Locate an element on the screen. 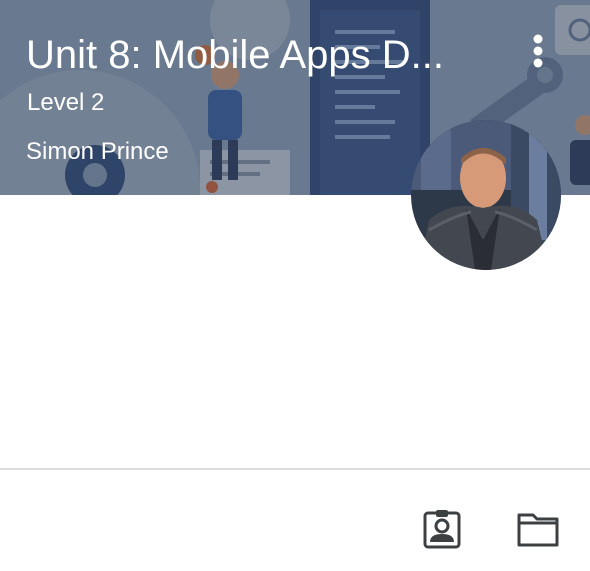 The image size is (590, 571). your-work-button is located at coordinates (442, 529).